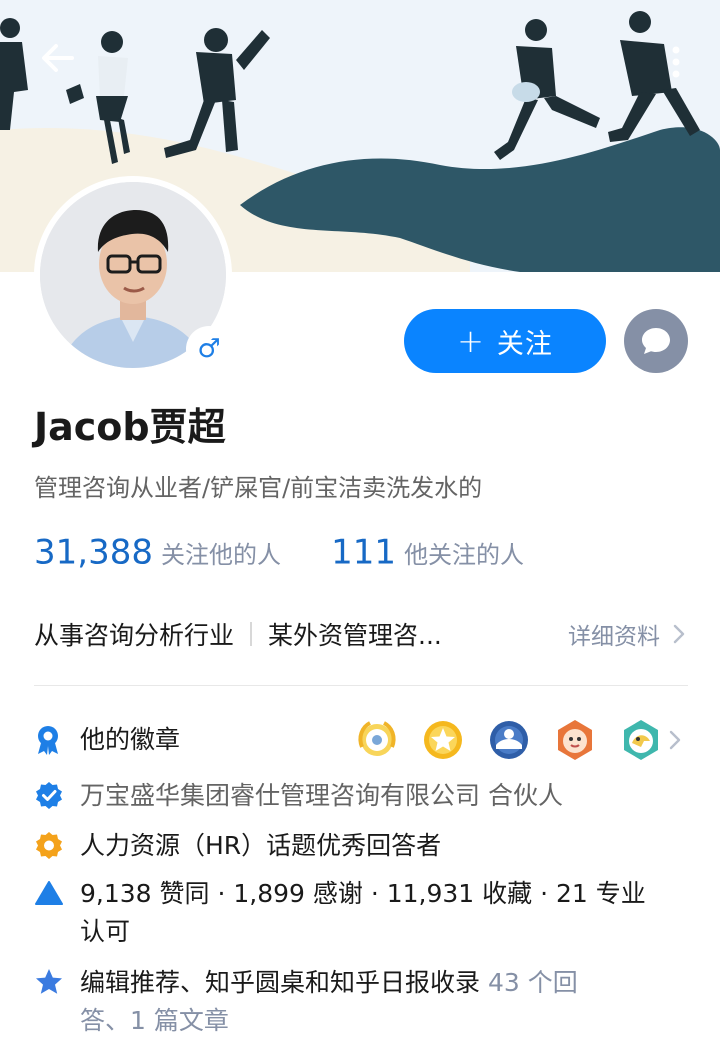  What do you see at coordinates (251, 634) in the screenshot?
I see `work-separator` at bounding box center [251, 634].